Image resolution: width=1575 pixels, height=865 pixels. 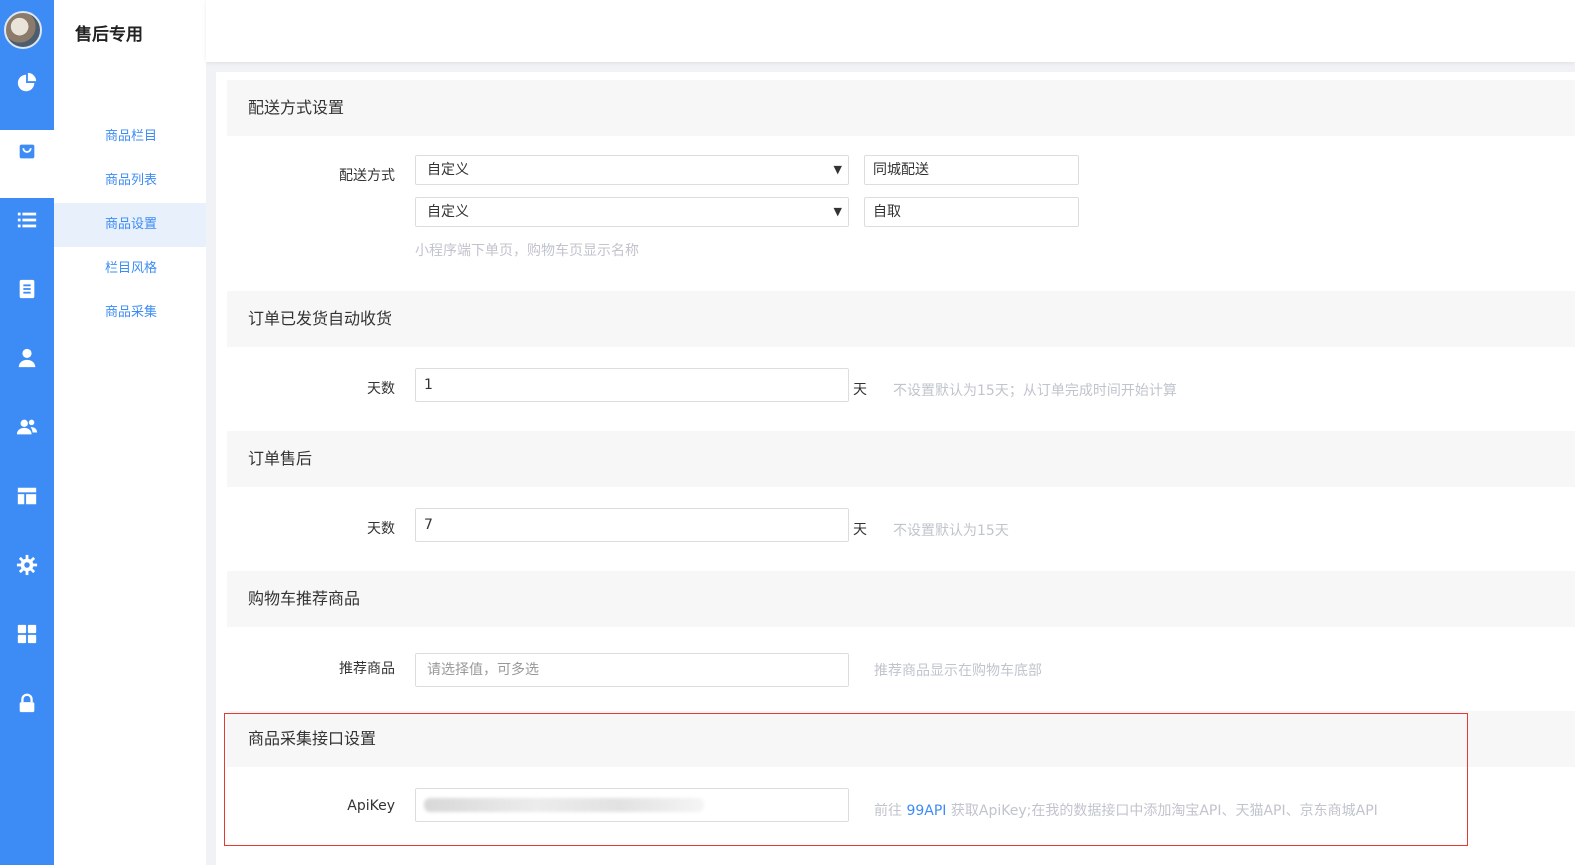 What do you see at coordinates (527, 251) in the screenshot?
I see `delivery-hint: 小程序端下单页，购物车页显示名称` at bounding box center [527, 251].